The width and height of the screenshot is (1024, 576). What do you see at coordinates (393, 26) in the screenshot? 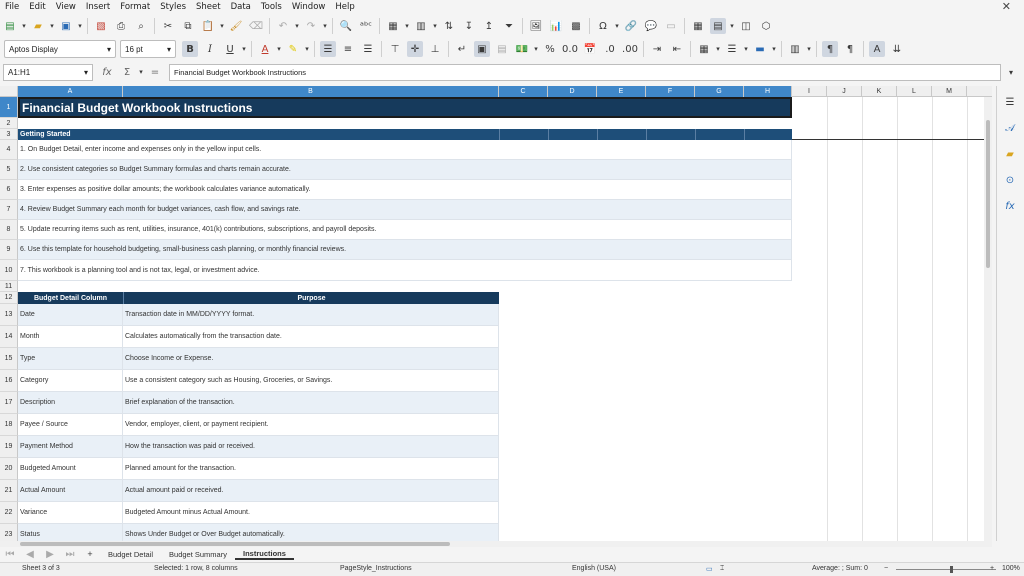
I see `row-icon: ▦` at bounding box center [393, 26].